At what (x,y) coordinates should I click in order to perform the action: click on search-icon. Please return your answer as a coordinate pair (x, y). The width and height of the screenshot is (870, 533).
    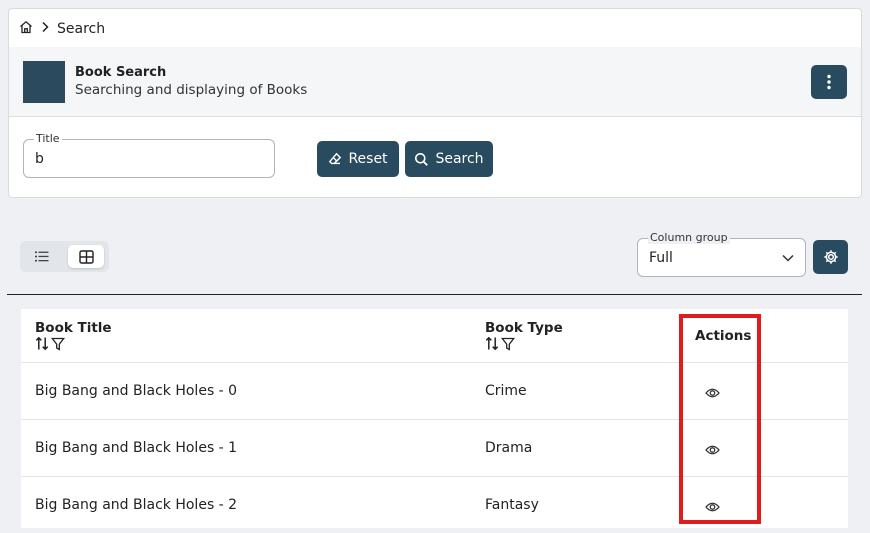
    Looking at the image, I should click on (422, 159).